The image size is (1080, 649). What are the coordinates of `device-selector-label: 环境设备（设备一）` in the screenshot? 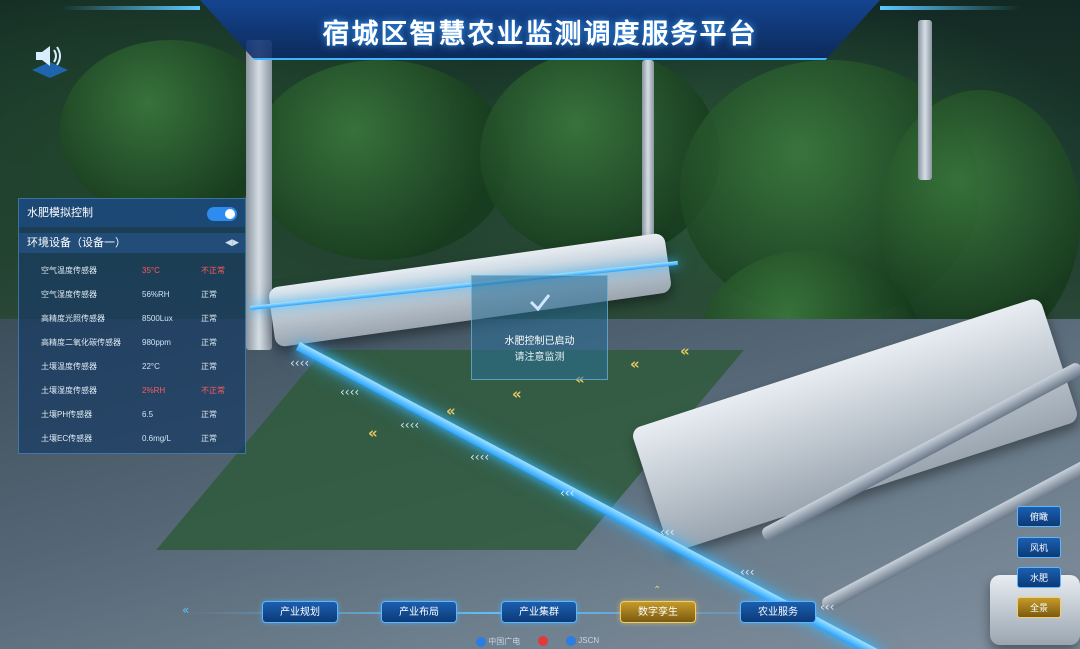 It's located at (132, 243).